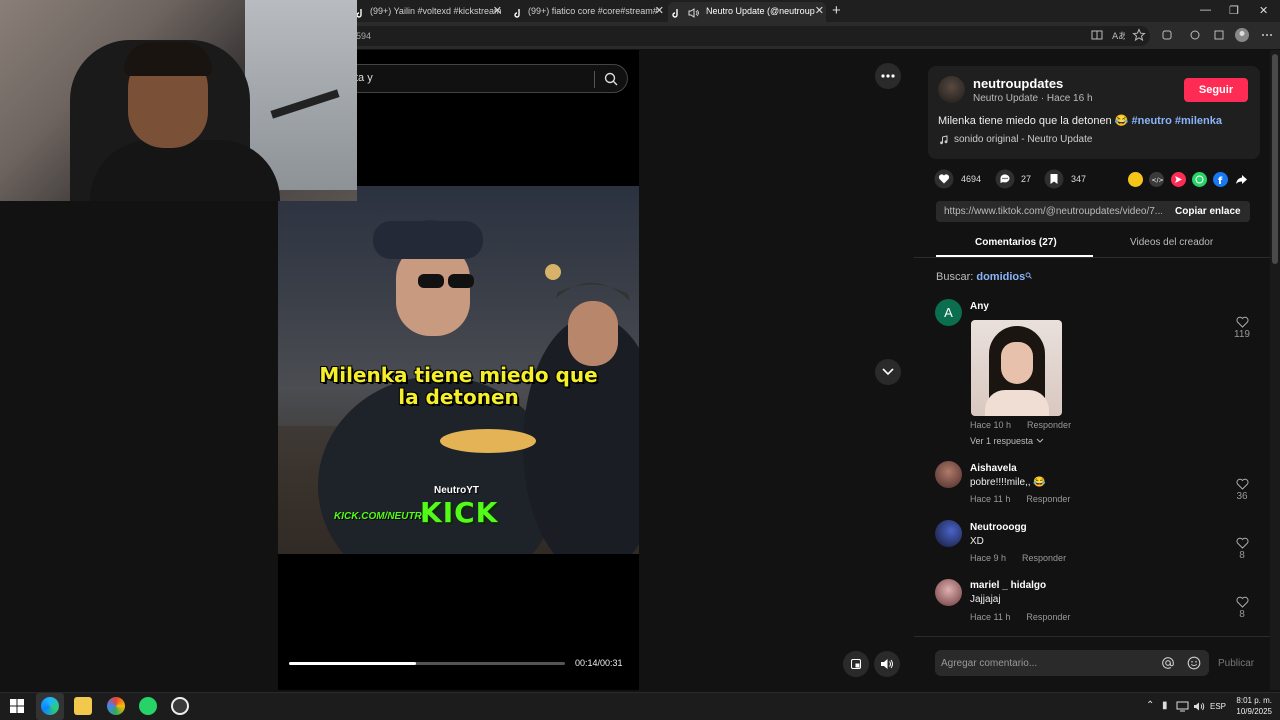 The height and width of the screenshot is (720, 1280). I want to click on comment-like-count: 8, so click(1242, 614).